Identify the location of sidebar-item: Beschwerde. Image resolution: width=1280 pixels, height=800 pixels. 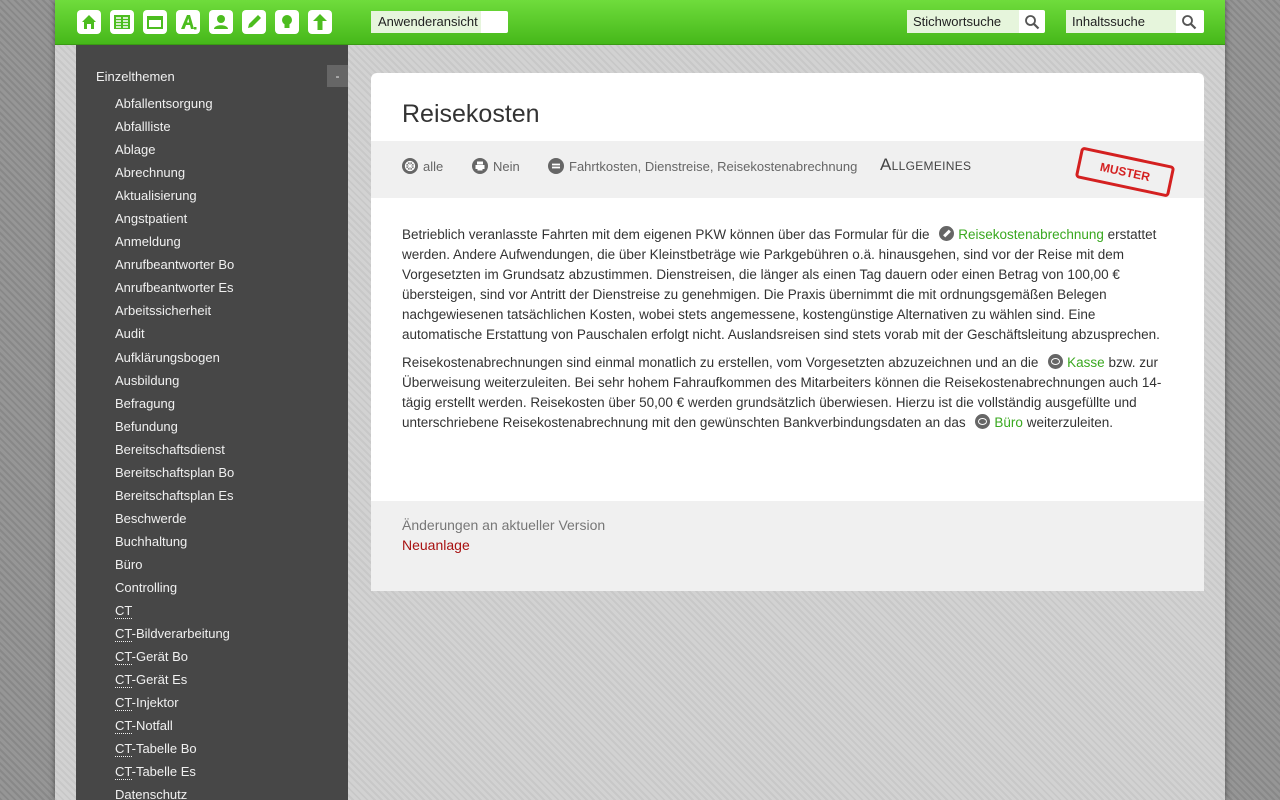
(174, 518).